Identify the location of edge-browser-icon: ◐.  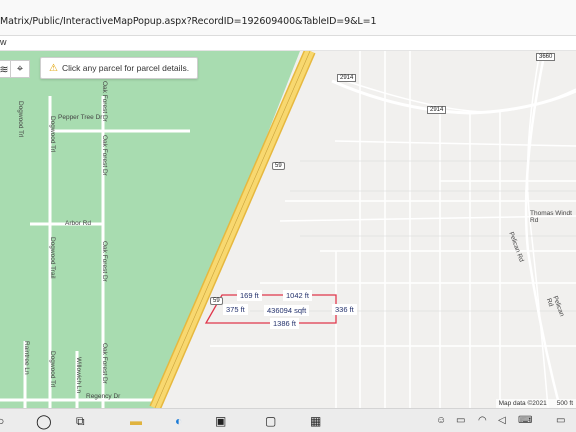
(178, 421).